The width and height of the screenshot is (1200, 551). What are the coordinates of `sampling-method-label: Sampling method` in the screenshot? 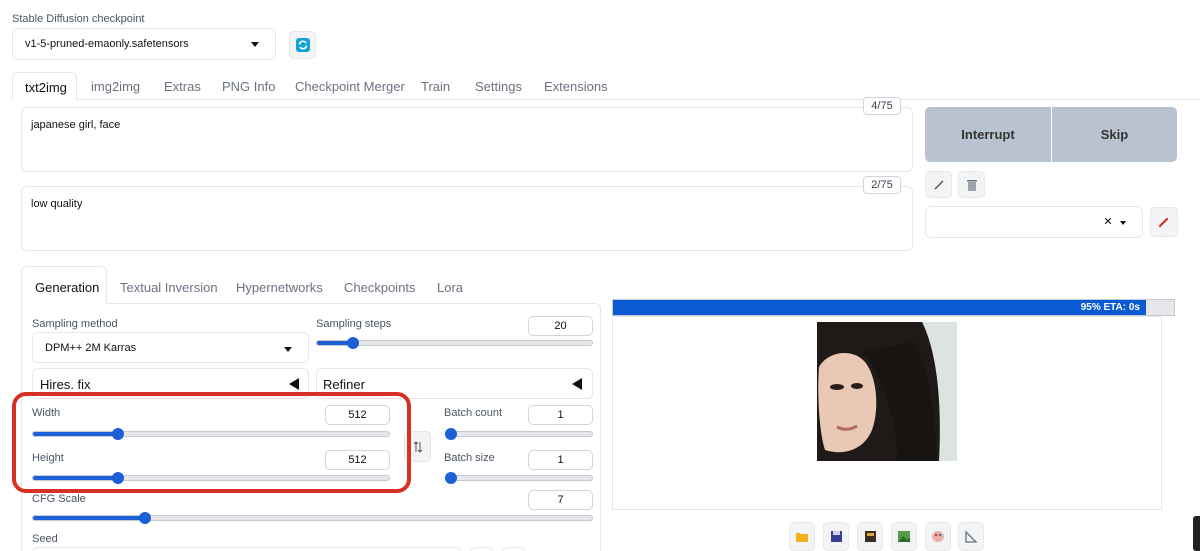 It's located at (75, 324).